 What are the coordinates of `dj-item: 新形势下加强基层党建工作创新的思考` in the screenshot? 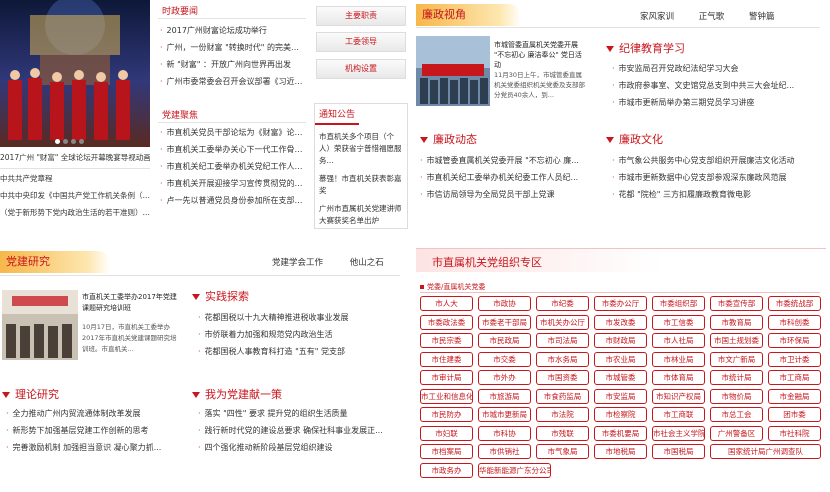 It's located at (94, 430).